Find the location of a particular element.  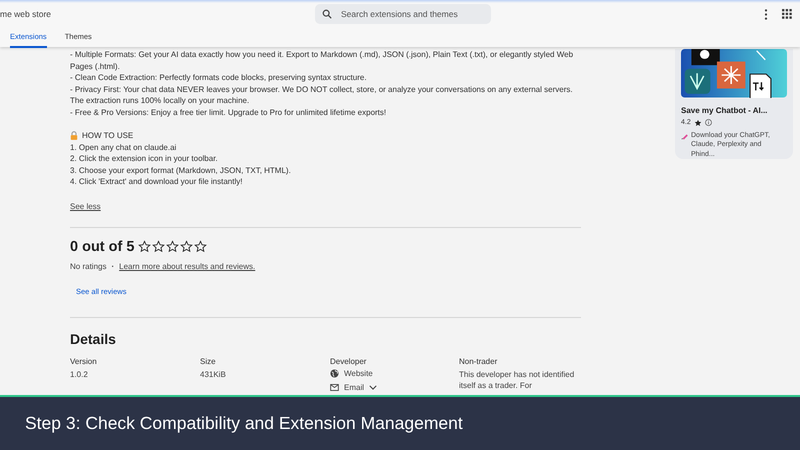

store-title: me web store is located at coordinates (26, 14).